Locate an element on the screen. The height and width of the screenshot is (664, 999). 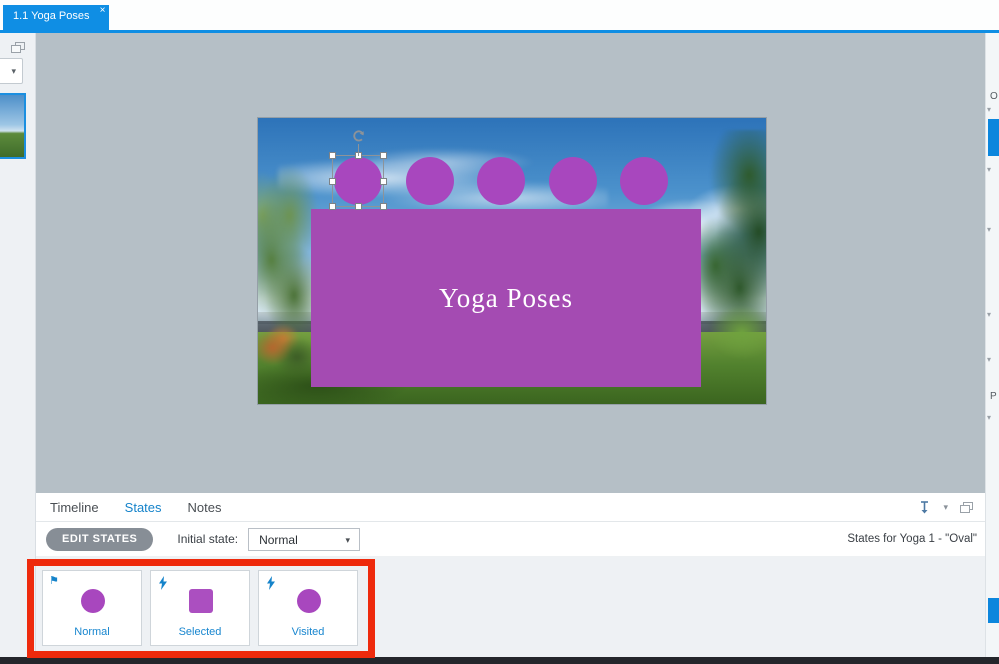
selection-bounding-box is located at coordinates (358, 170).